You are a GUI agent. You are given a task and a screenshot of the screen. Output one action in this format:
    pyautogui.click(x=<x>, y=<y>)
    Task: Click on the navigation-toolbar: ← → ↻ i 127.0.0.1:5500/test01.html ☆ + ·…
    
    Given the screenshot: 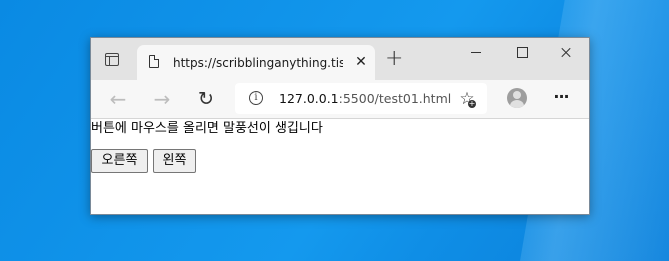 What is the action you would take?
    pyautogui.click(x=340, y=99)
    